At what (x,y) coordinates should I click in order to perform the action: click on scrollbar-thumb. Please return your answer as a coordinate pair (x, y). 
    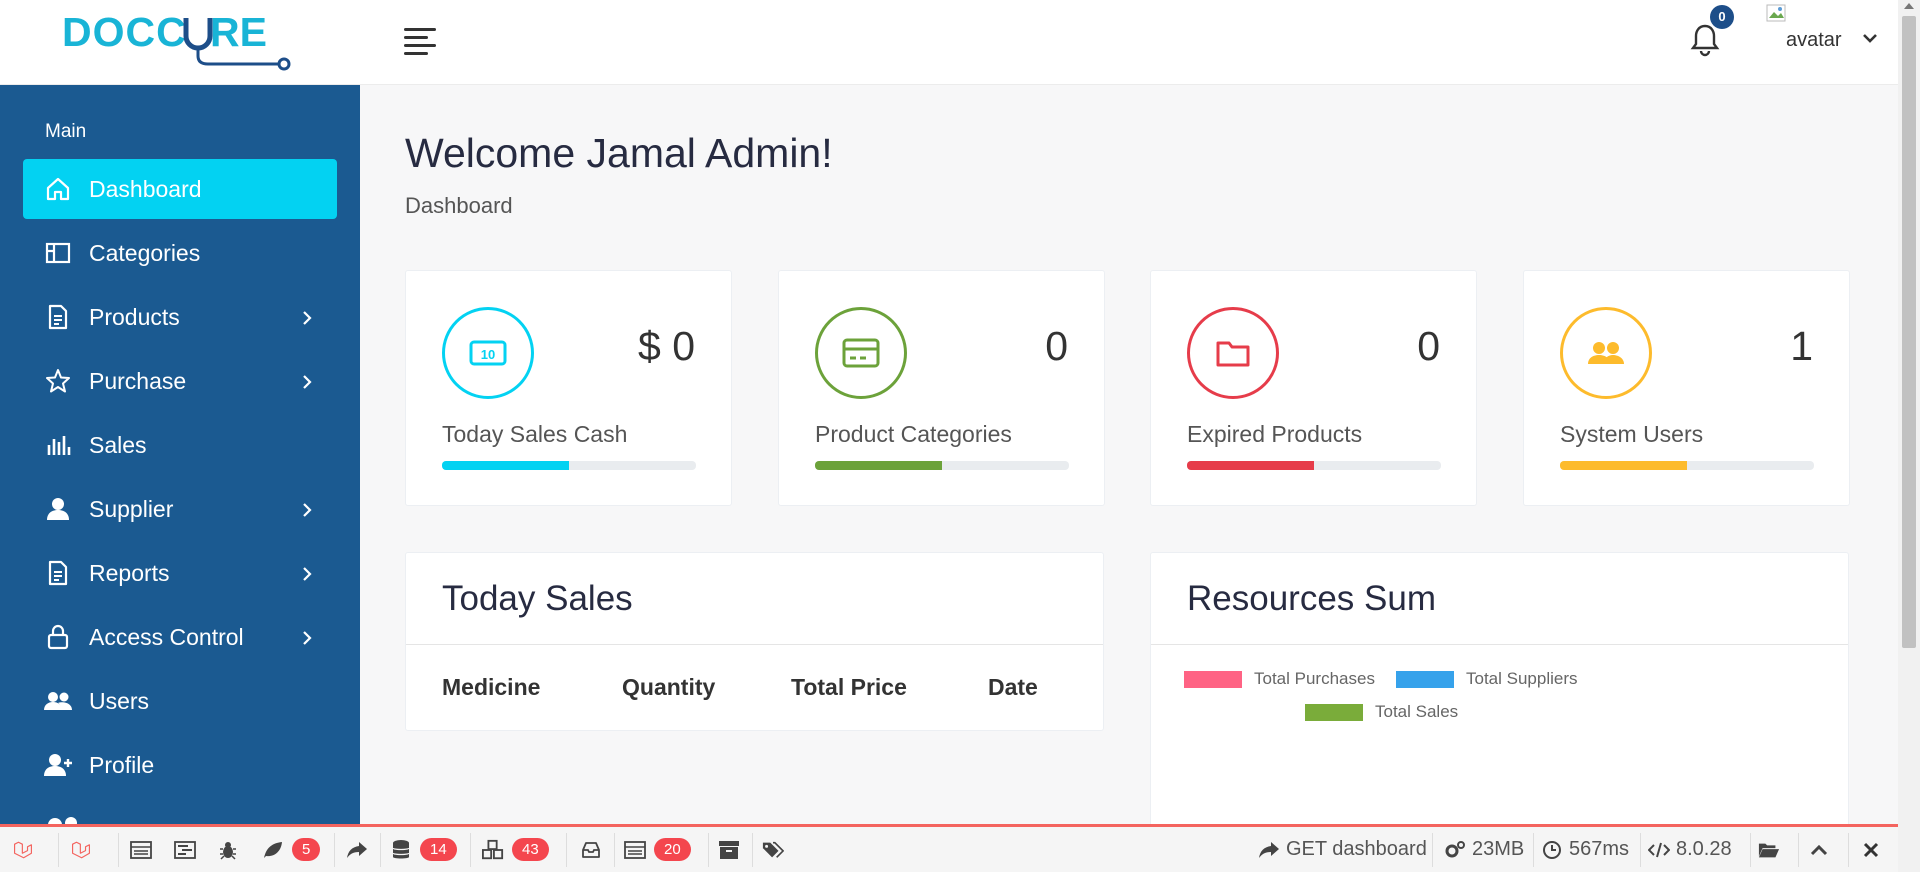
    Looking at the image, I should click on (1909, 332).